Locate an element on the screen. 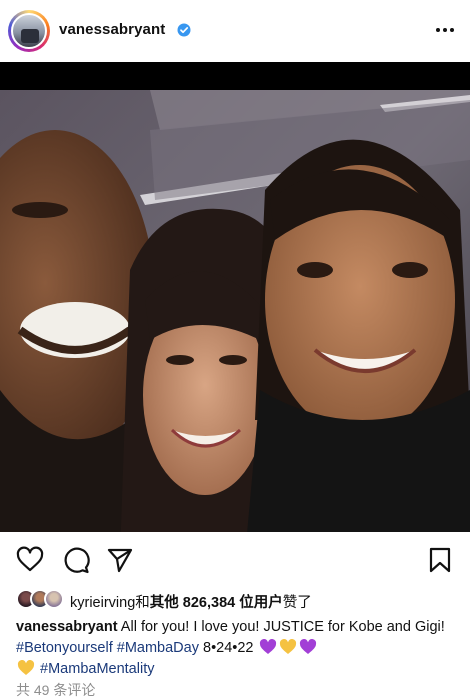  verified-badge-icon is located at coordinates (184, 30).